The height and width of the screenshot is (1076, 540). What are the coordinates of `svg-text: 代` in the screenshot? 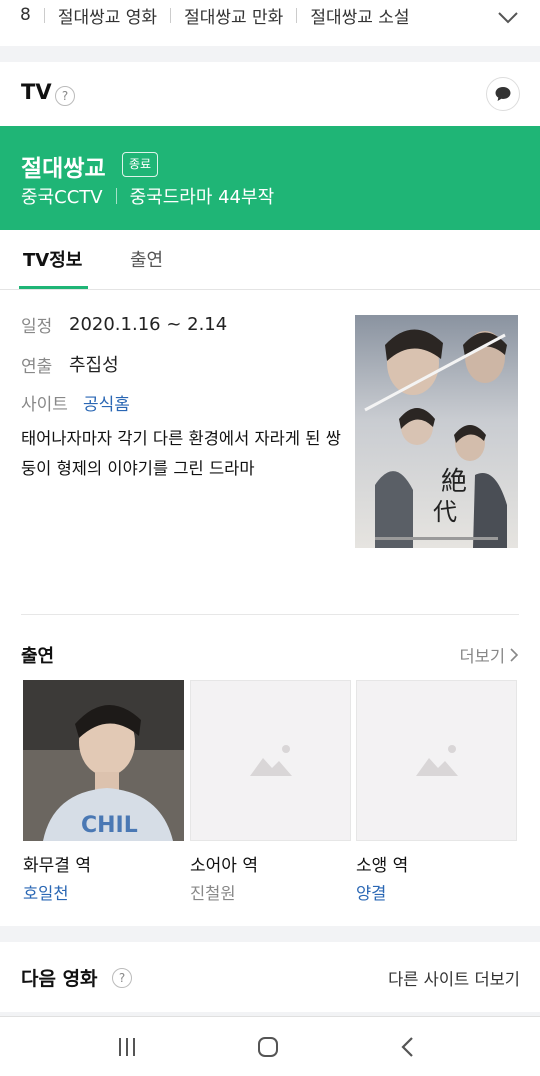 It's located at (445, 512).